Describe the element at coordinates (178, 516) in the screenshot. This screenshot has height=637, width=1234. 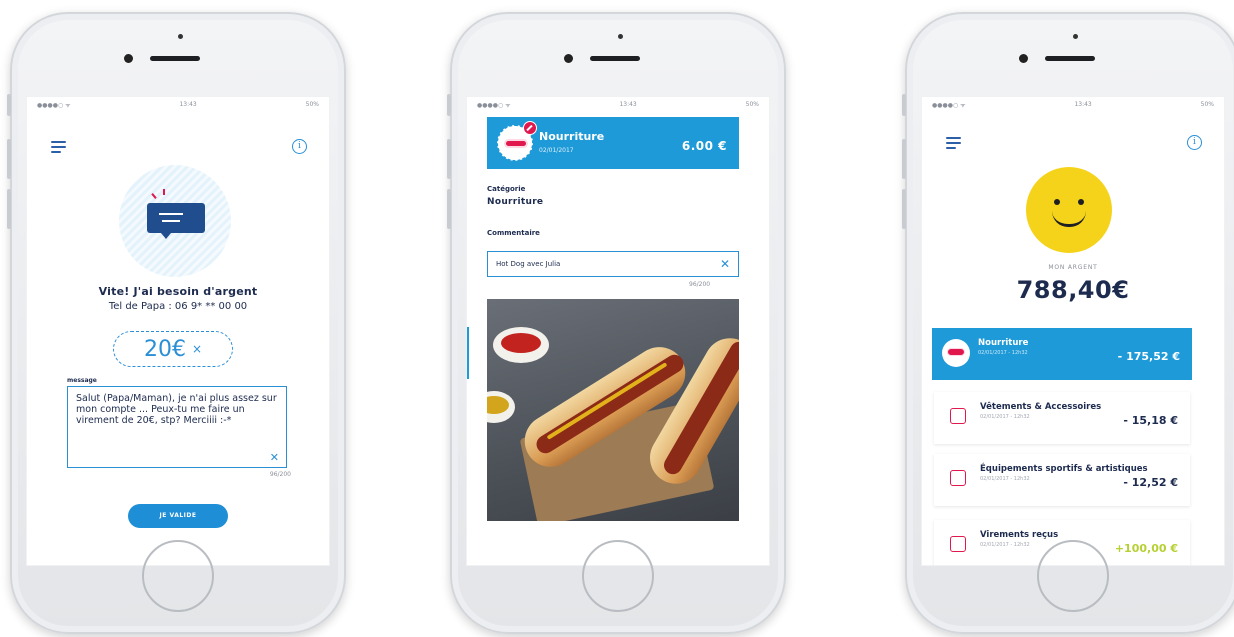
I see `validate-button: JE VALIDE` at that location.